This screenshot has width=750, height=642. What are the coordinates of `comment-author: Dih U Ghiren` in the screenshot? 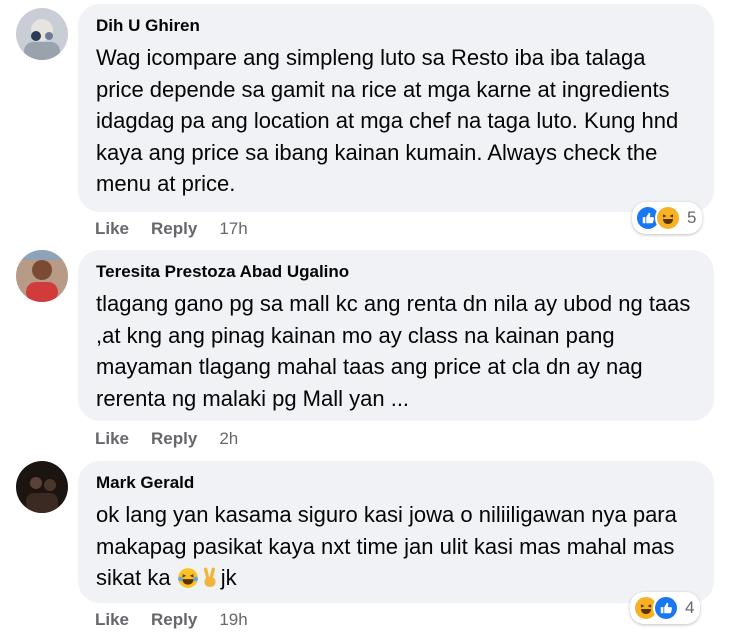 It's located at (396, 26).